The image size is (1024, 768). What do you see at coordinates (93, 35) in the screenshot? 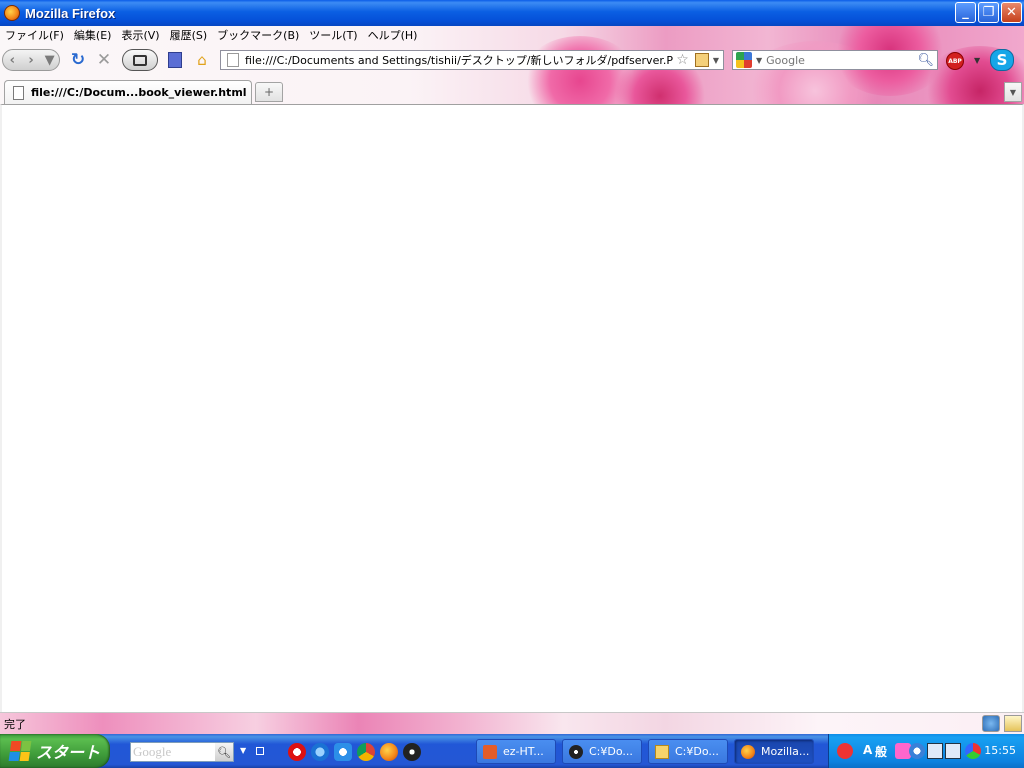
I see `menu-edit: 編集(E)` at bounding box center [93, 35].